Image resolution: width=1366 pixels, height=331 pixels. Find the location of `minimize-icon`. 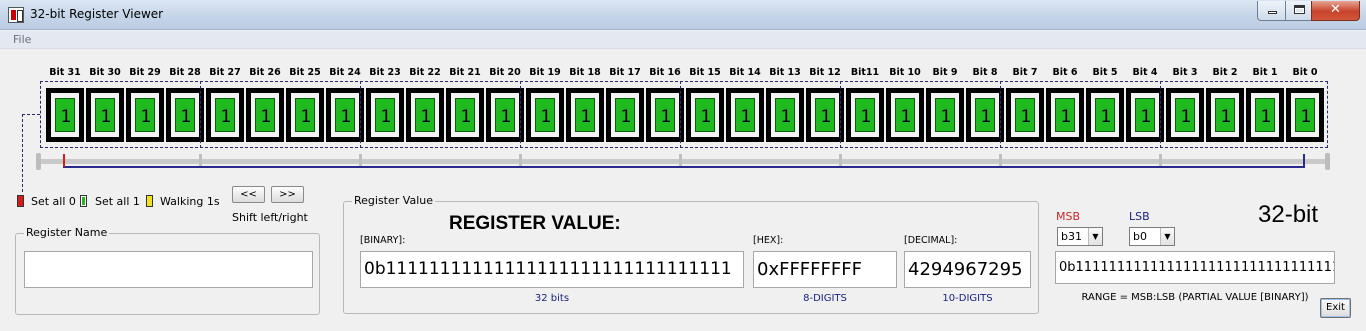

minimize-icon is located at coordinates (1272, 12).